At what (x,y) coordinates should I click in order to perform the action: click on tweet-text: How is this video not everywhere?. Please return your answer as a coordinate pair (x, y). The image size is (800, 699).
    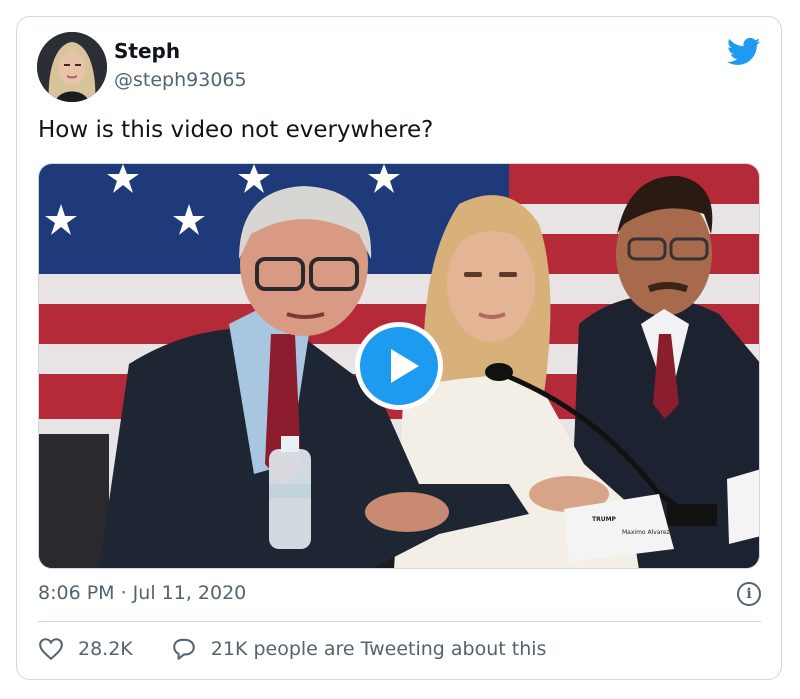
    Looking at the image, I should click on (236, 130).